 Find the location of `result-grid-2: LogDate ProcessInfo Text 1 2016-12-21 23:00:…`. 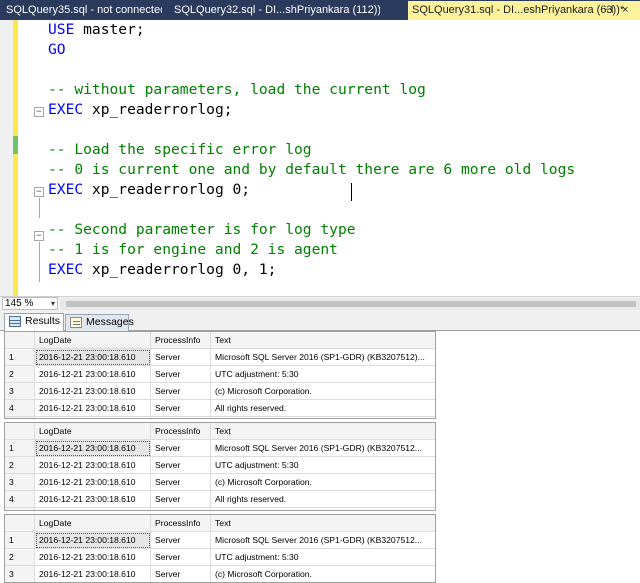

result-grid-2: LogDate ProcessInfo Text 1 2016-12-21 23:00:… is located at coordinates (220, 466).